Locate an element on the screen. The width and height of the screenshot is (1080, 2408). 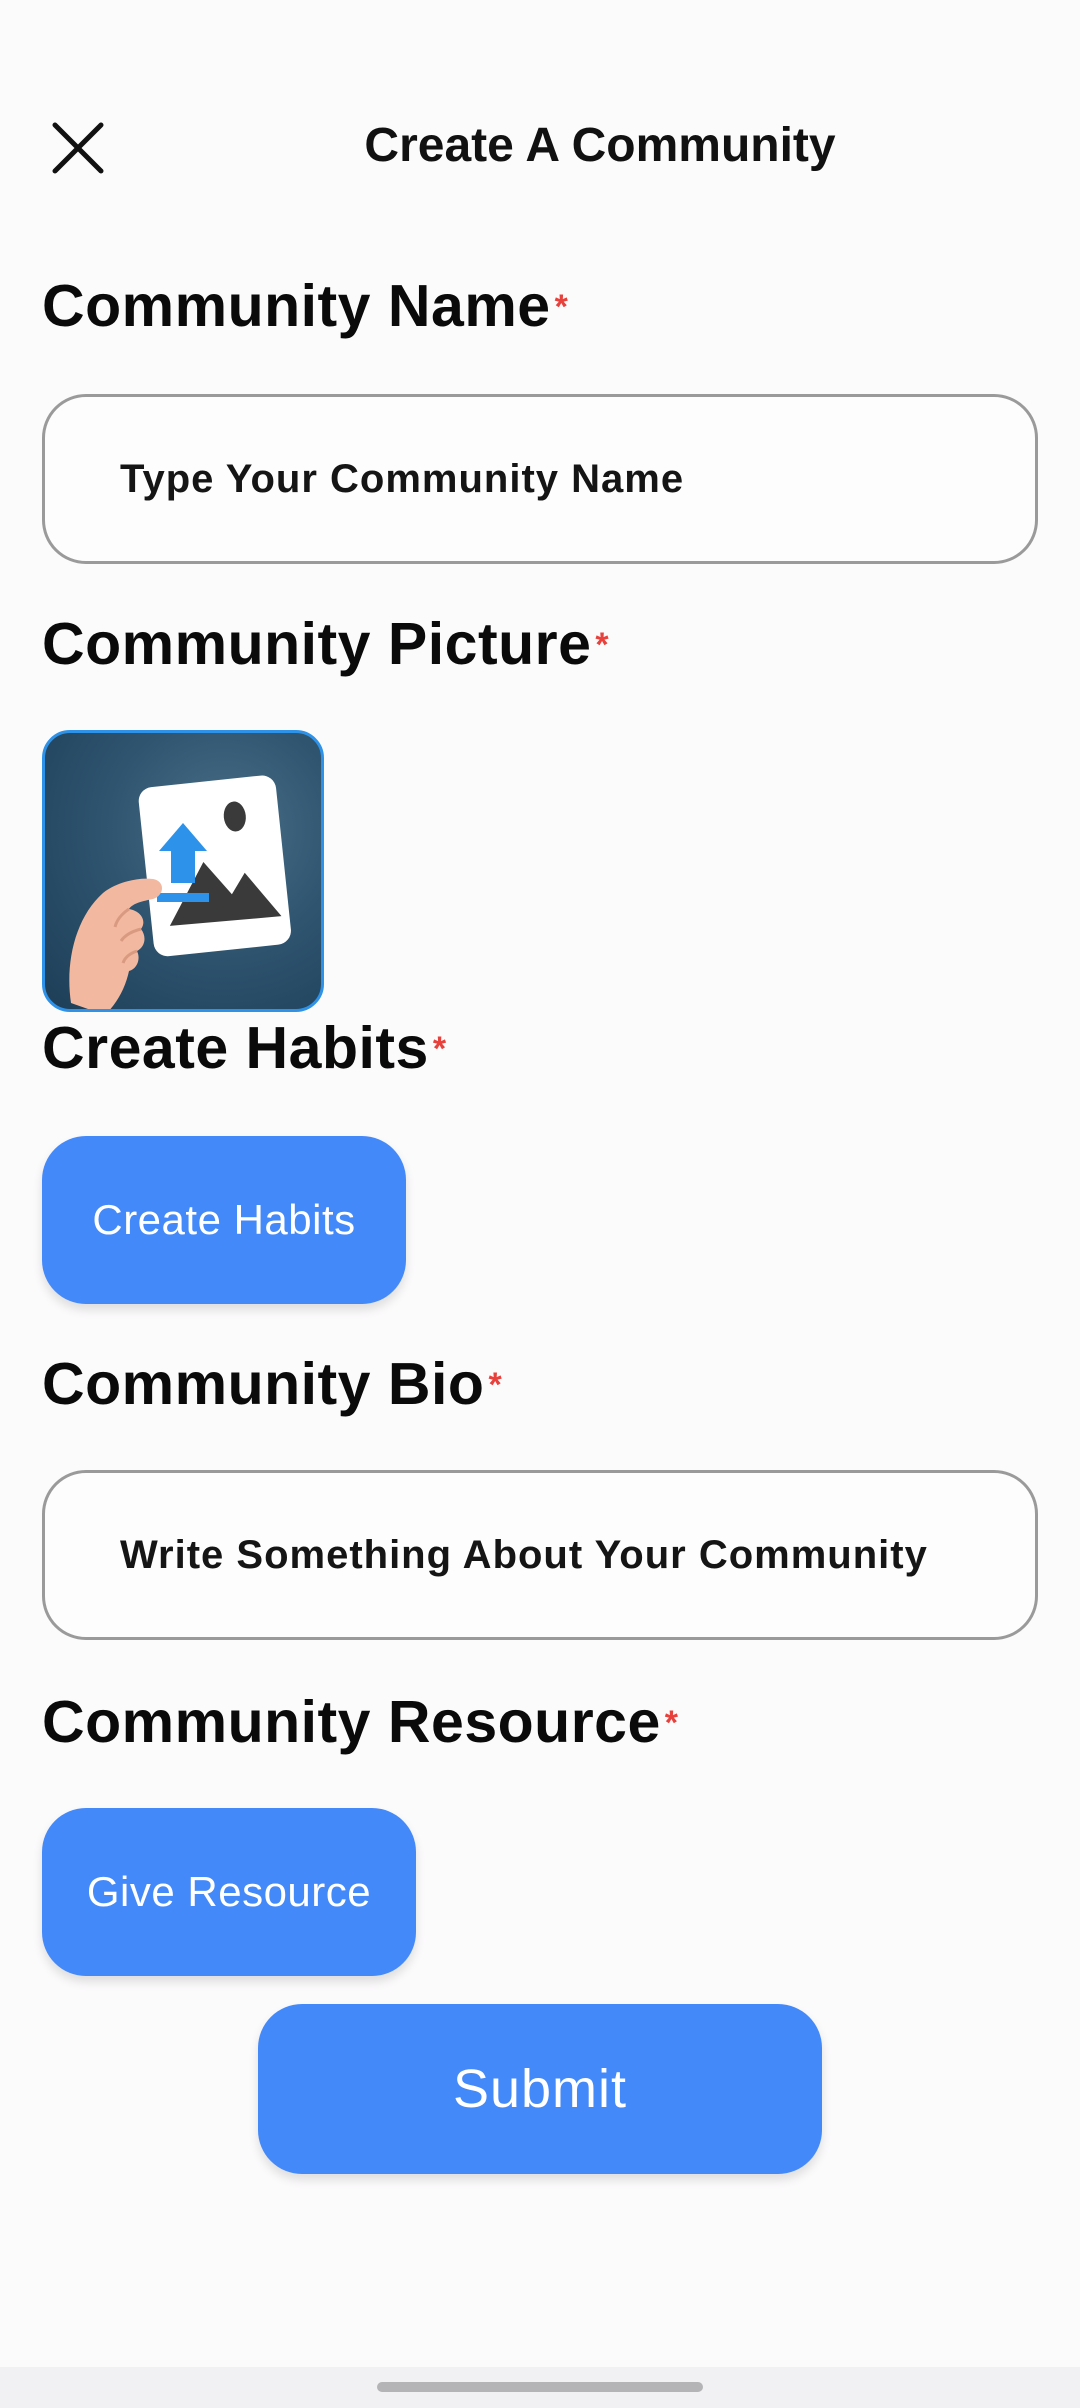
community-bio-input: Write Something About Your Community is located at coordinates (540, 1555).